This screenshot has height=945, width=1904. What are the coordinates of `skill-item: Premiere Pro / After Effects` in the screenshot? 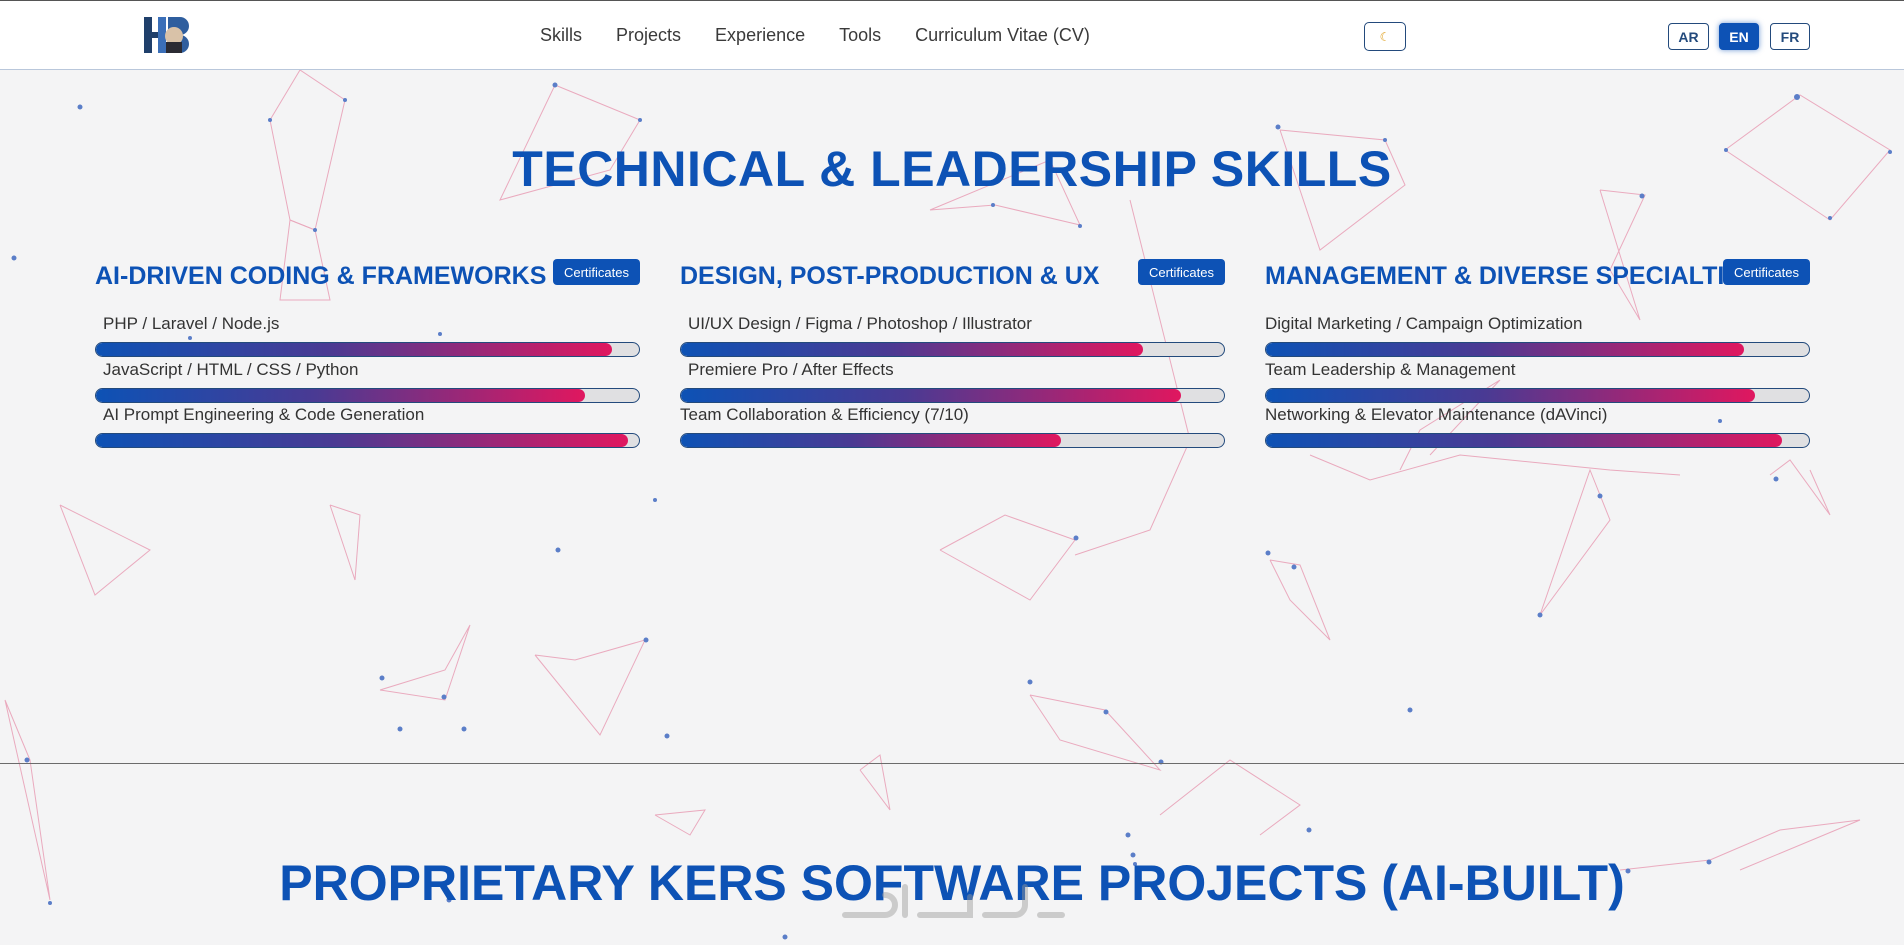 It's located at (952, 381).